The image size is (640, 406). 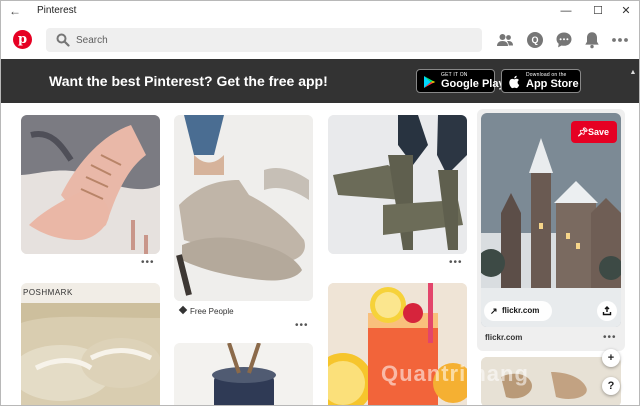 I want to click on add-button: +, so click(x=611, y=358).